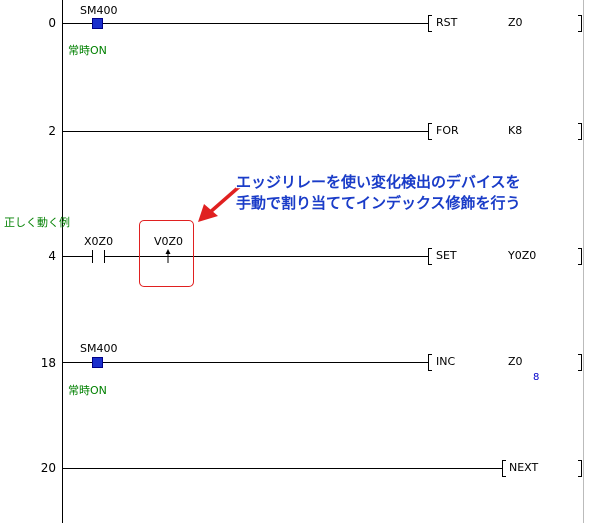 Image resolution: width=593 pixels, height=523 pixels. I want to click on step-number: 2, so click(52, 131).